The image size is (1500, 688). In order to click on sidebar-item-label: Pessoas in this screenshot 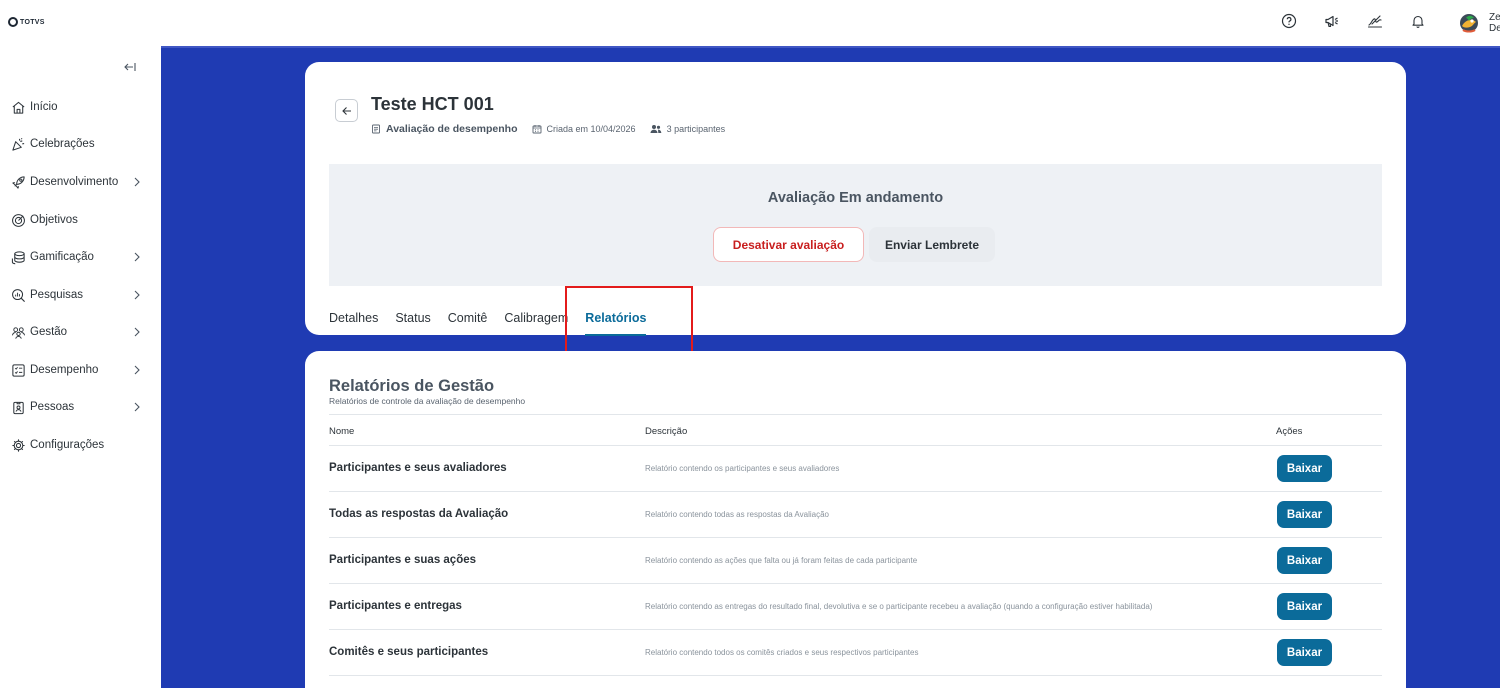, I will do `click(52, 407)`.